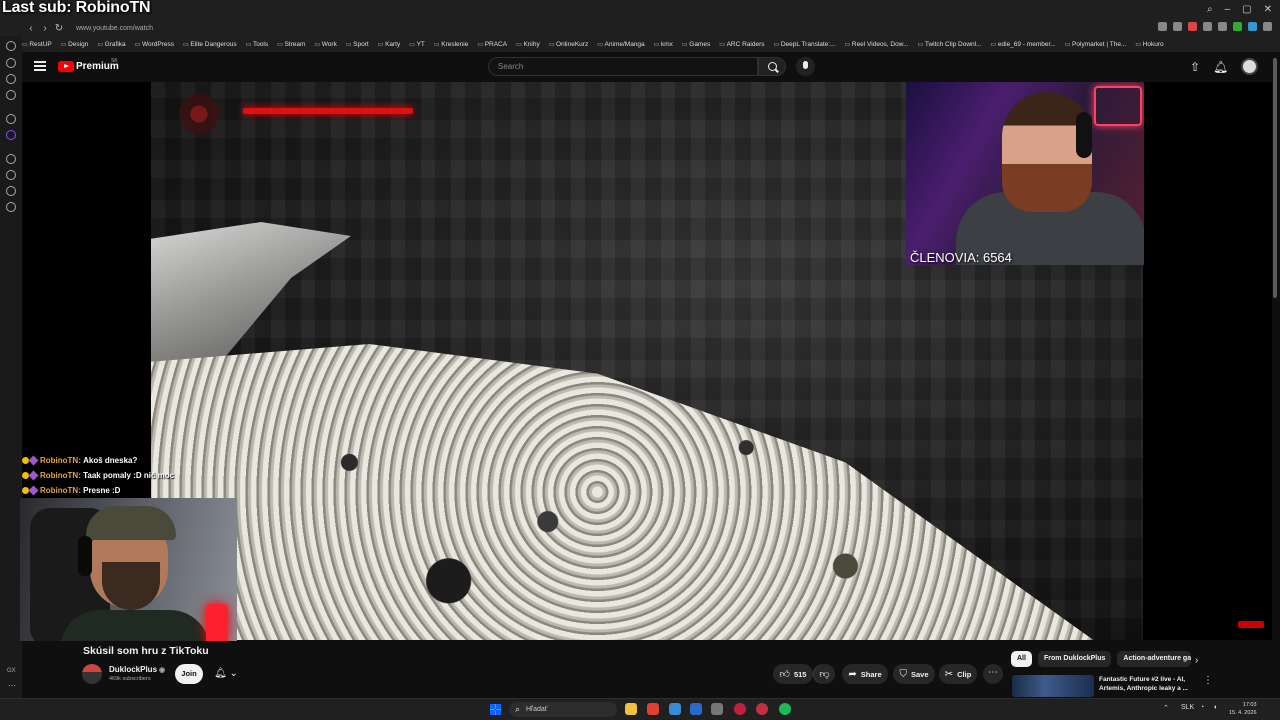 The image size is (1280, 720). What do you see at coordinates (11, 175) in the screenshot?
I see `sidebar-map-icon` at bounding box center [11, 175].